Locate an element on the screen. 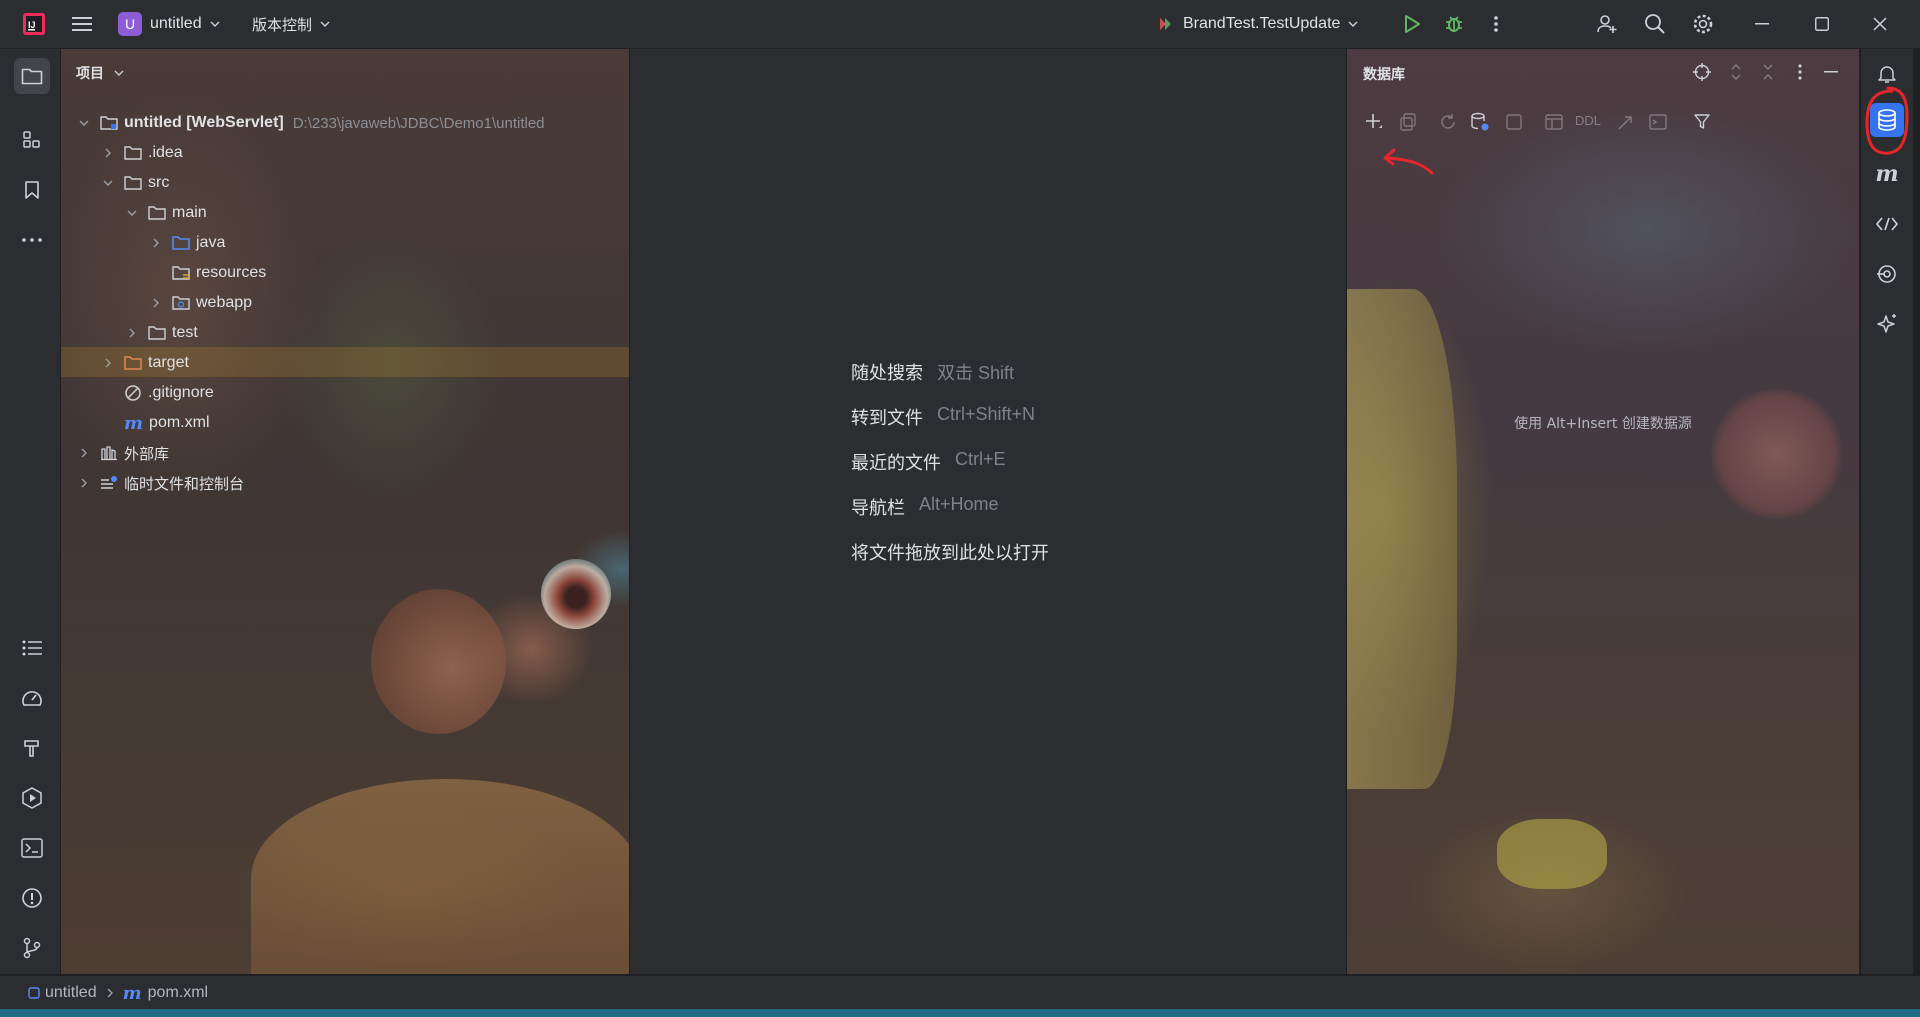  tree-label: pom.xml is located at coordinates (179, 422).